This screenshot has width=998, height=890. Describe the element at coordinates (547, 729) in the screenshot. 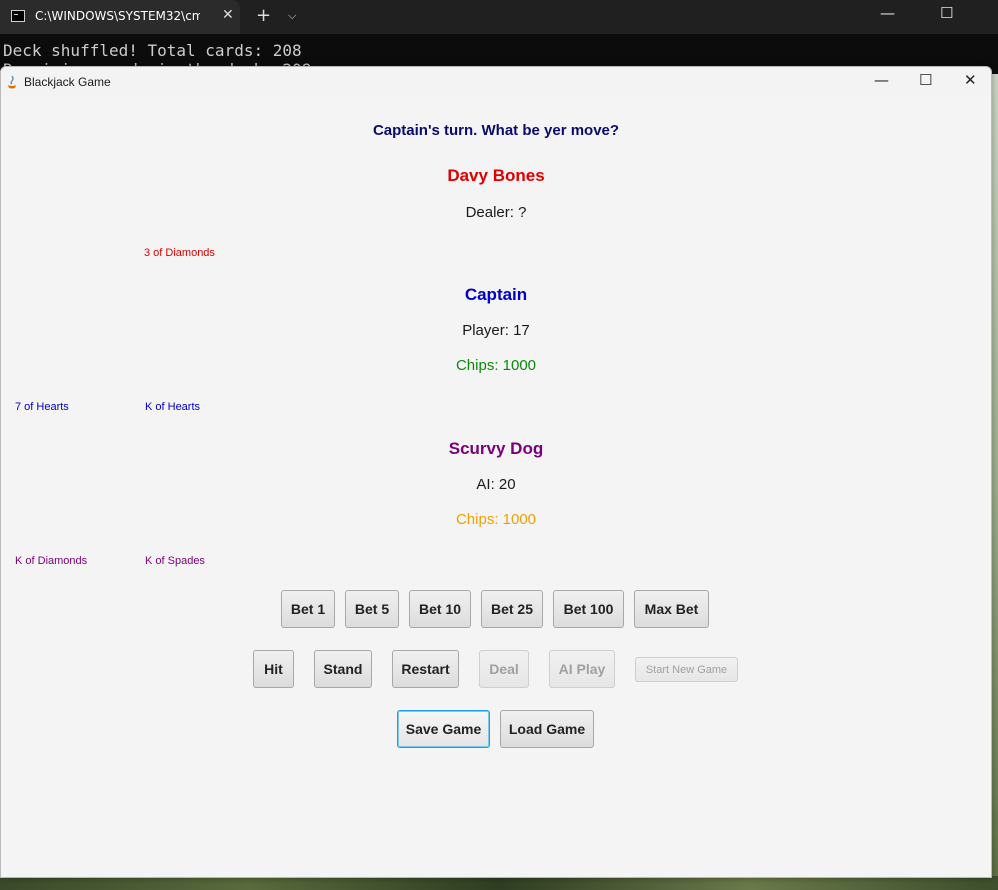

I see `load-game-button: Load Game` at that location.